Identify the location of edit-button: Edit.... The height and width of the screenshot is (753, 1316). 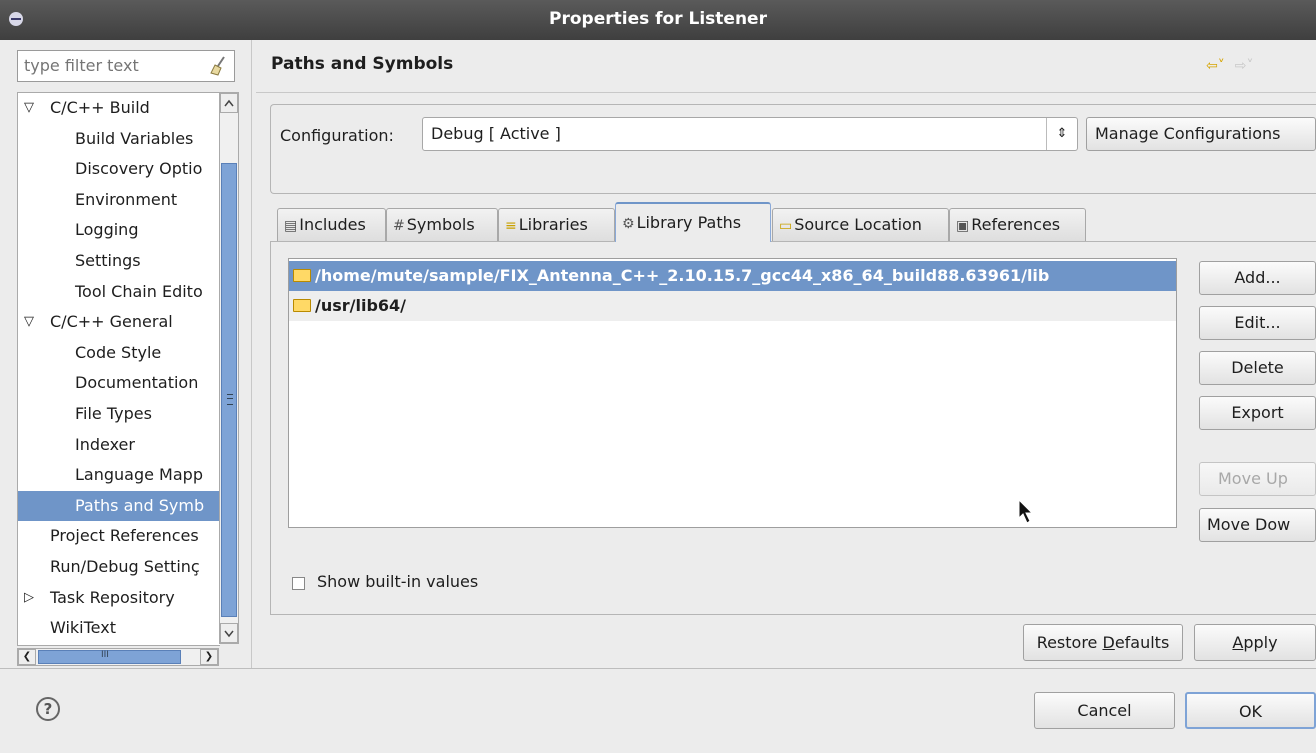
(1257, 323).